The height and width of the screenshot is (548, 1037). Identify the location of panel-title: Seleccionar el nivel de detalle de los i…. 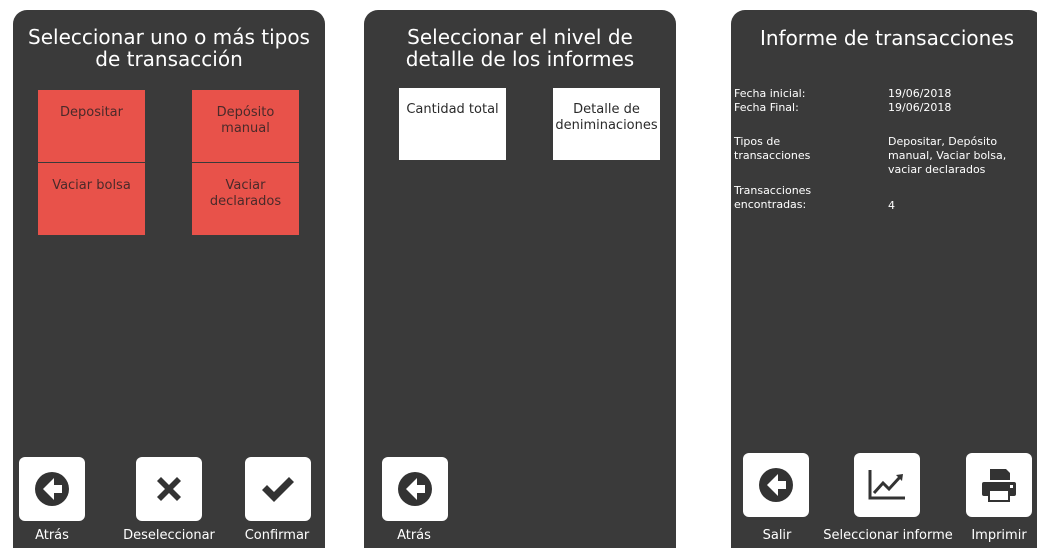
(520, 48).